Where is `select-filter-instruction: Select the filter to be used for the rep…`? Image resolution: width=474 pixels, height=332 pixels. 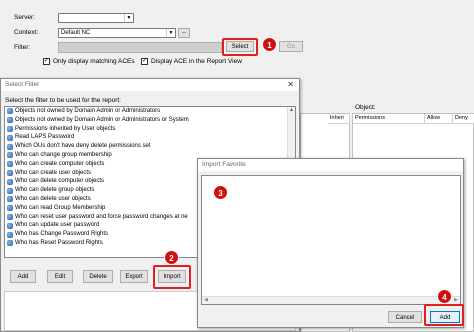
select-filter-instruction: Select the filter to be used for the rep… is located at coordinates (63, 100).